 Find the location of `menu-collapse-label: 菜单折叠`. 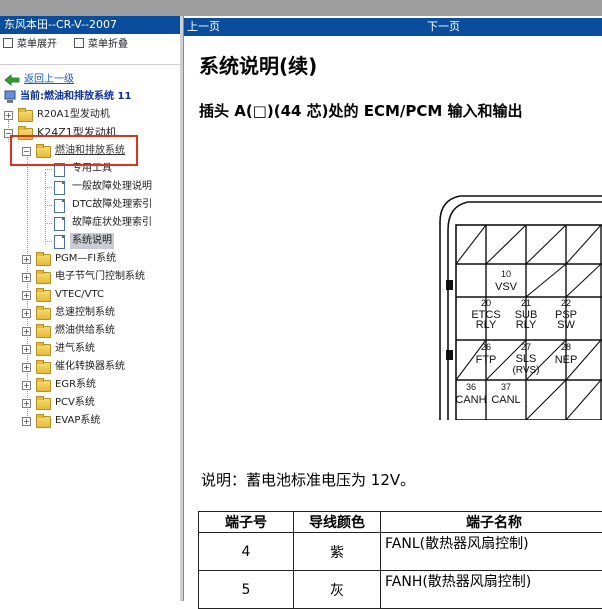

menu-collapse-label: 菜单折叠 is located at coordinates (108, 44).